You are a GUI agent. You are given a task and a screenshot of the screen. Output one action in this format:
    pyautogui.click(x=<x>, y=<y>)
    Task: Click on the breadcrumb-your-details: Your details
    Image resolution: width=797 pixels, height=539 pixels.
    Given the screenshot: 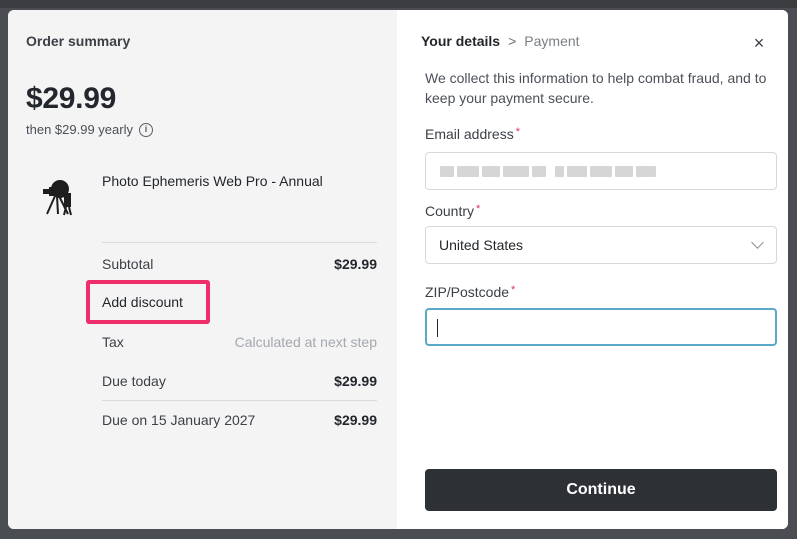 What is the action you would take?
    pyautogui.click(x=461, y=41)
    